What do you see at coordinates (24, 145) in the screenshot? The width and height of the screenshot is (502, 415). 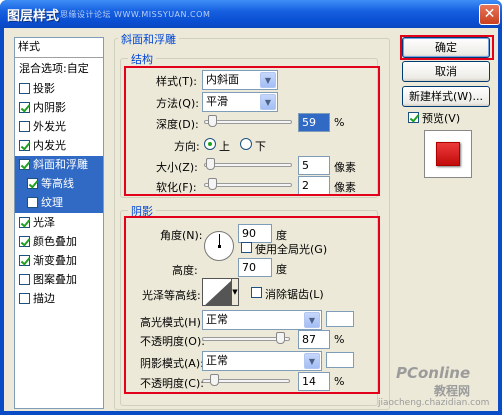 I see `checkbox-inner-glow` at bounding box center [24, 145].